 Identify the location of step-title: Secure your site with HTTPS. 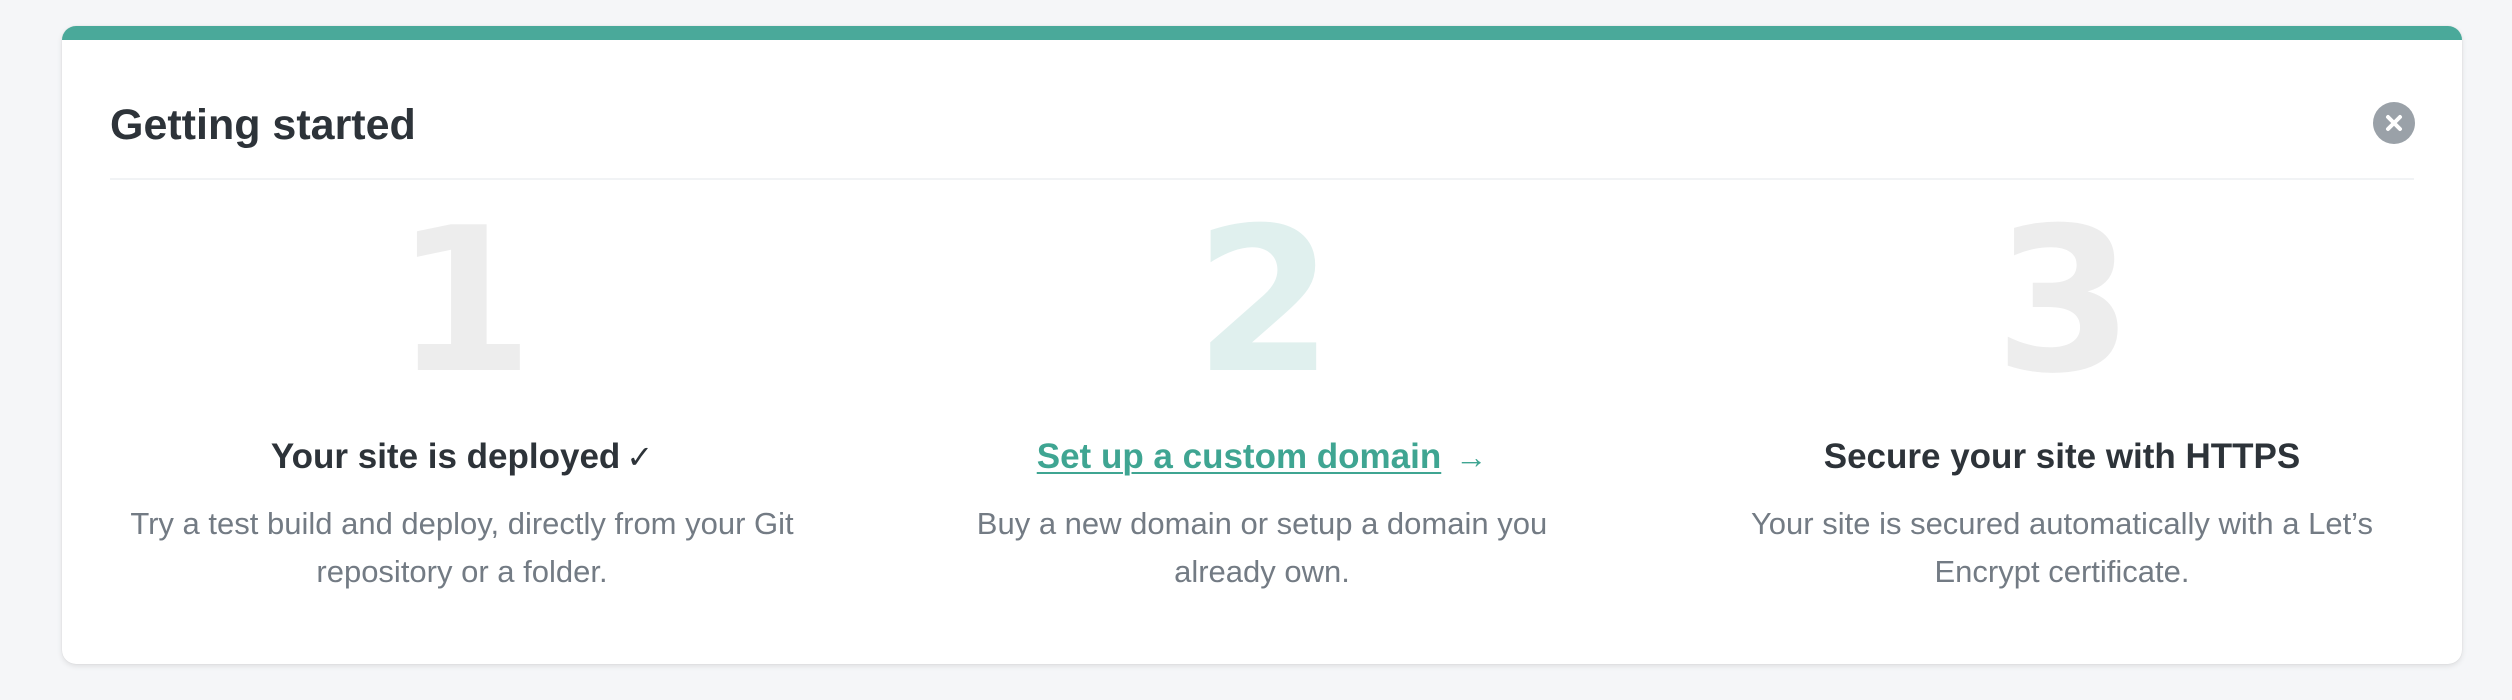
(2062, 457).